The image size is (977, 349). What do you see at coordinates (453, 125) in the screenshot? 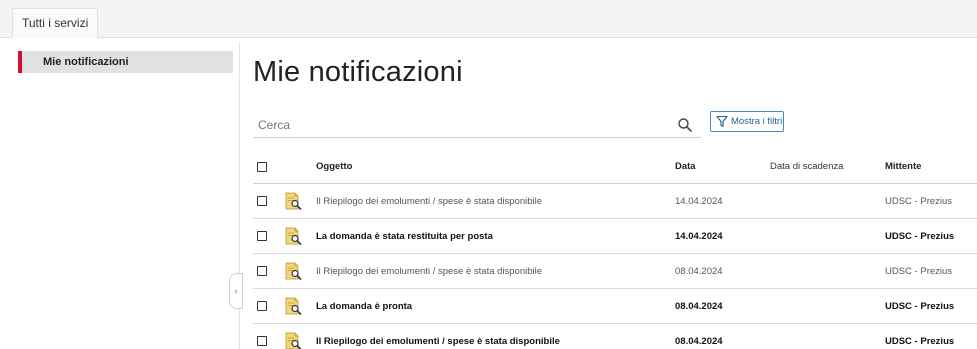
I see `search-input` at bounding box center [453, 125].